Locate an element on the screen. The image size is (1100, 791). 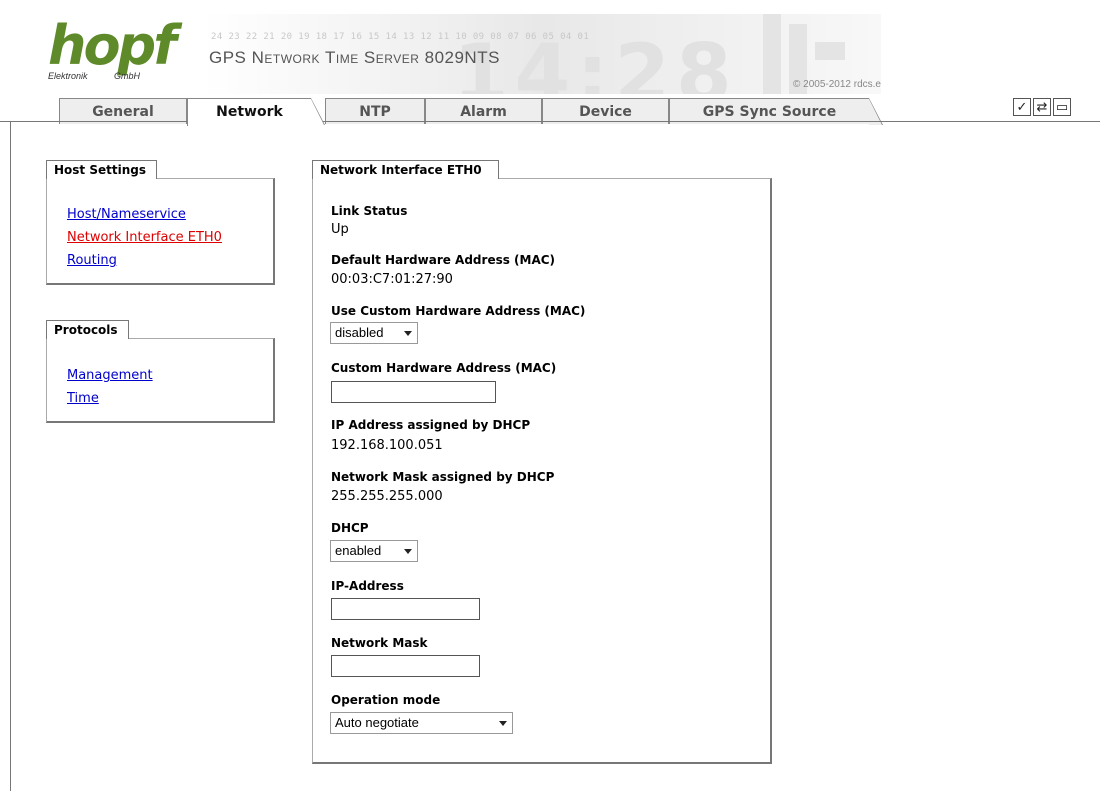
custom-mac-label: Custom Hardware Address (MAC) is located at coordinates (444, 368).